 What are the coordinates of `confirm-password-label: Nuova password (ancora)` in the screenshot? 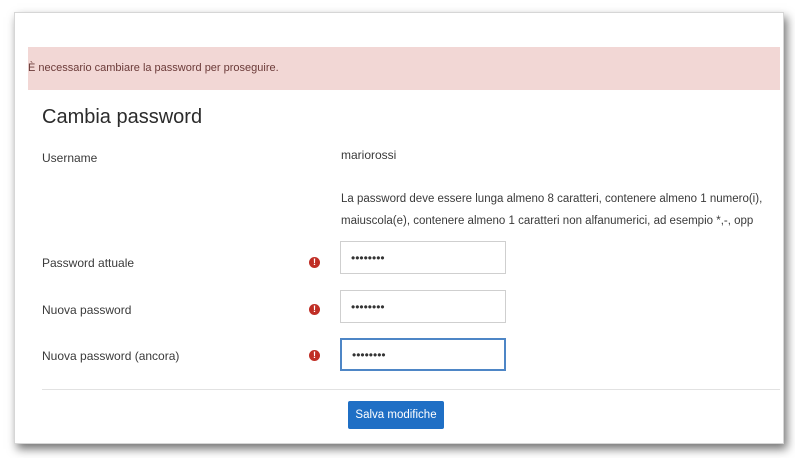 It's located at (111, 356).